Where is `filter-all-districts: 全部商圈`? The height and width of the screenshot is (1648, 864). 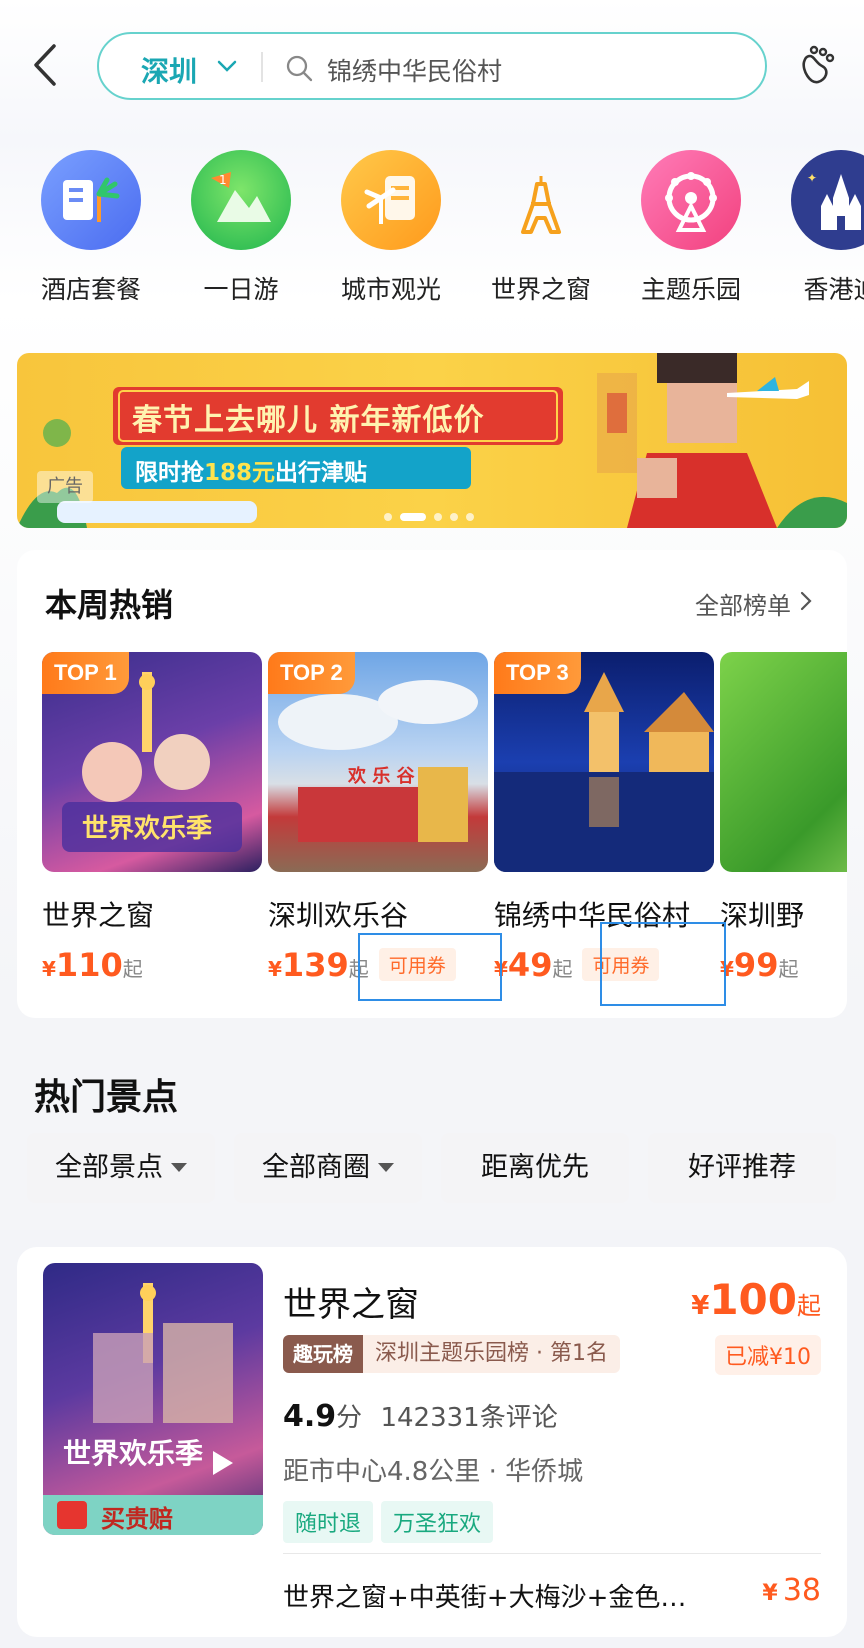 filter-all-districts: 全部商圈 is located at coordinates (328, 1168).